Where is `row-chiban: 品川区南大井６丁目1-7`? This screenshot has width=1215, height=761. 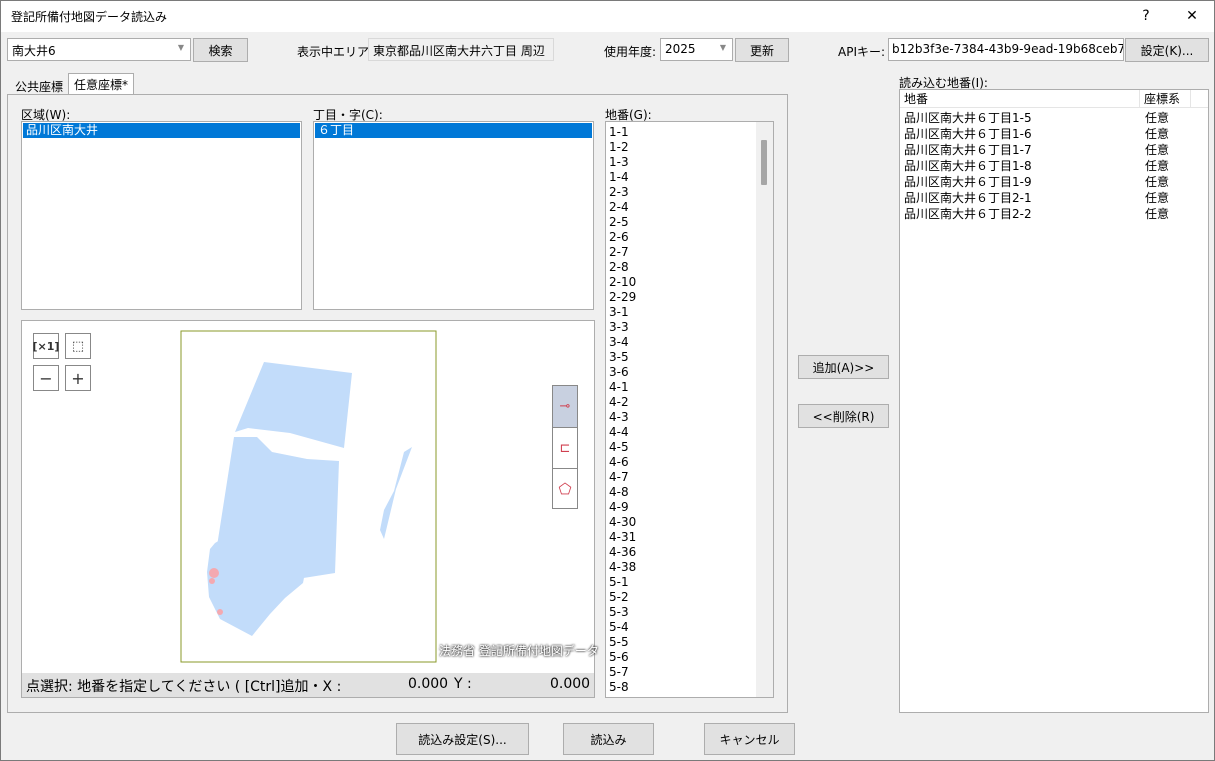
row-chiban: 品川区南大井６丁目1-7 is located at coordinates (968, 150).